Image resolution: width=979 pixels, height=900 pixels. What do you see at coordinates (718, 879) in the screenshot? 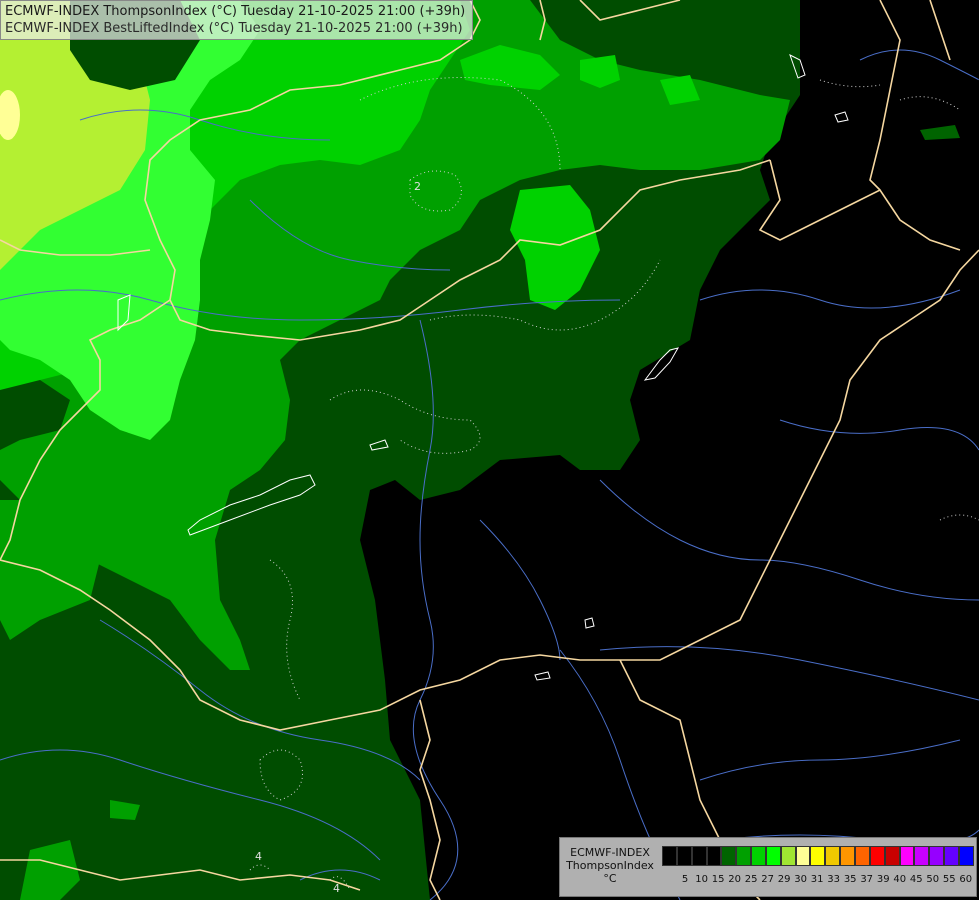
I see `legend-tick: 15` at bounding box center [718, 879].